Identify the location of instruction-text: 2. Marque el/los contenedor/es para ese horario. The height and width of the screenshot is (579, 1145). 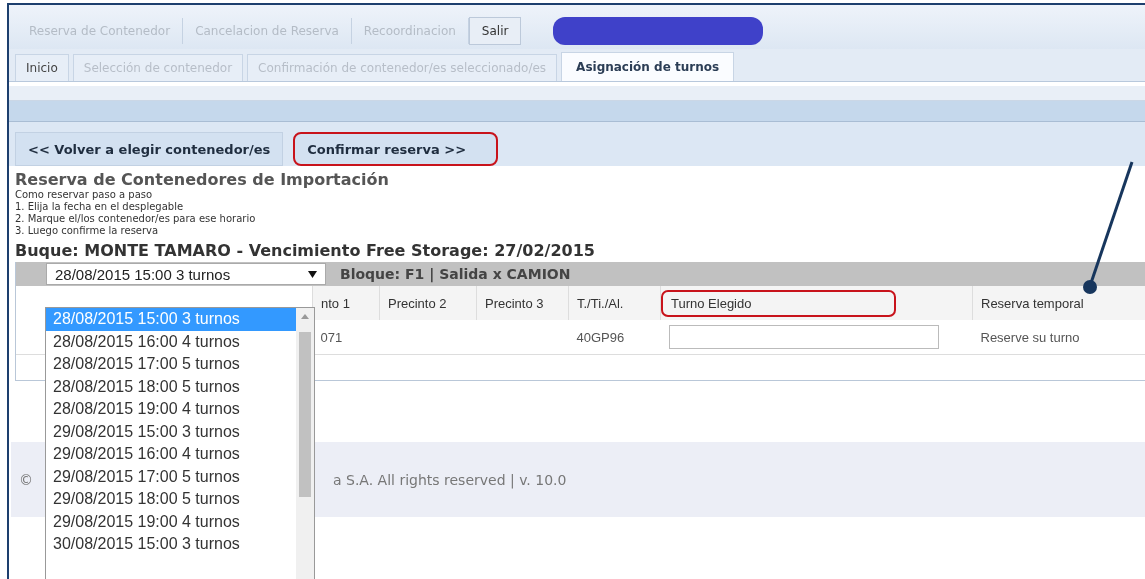
(136, 219).